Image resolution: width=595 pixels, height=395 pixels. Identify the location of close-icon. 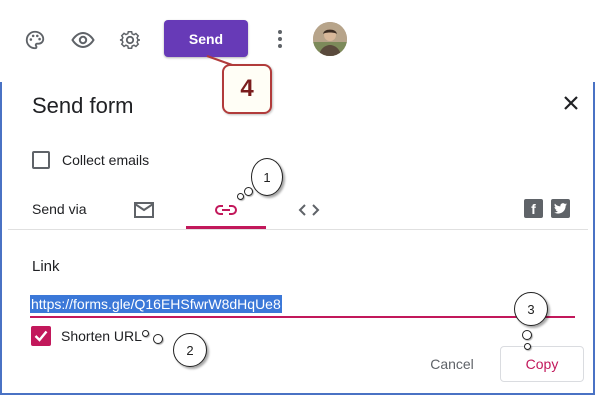
(571, 103).